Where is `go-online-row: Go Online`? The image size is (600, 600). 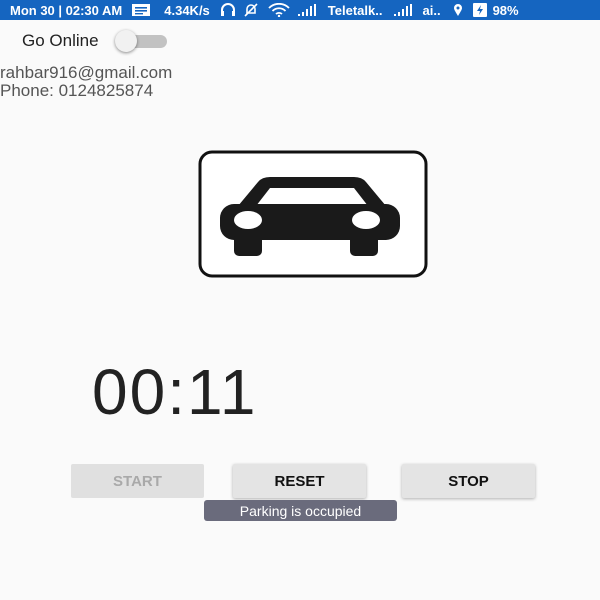
go-online-row: Go Online is located at coordinates (95, 41).